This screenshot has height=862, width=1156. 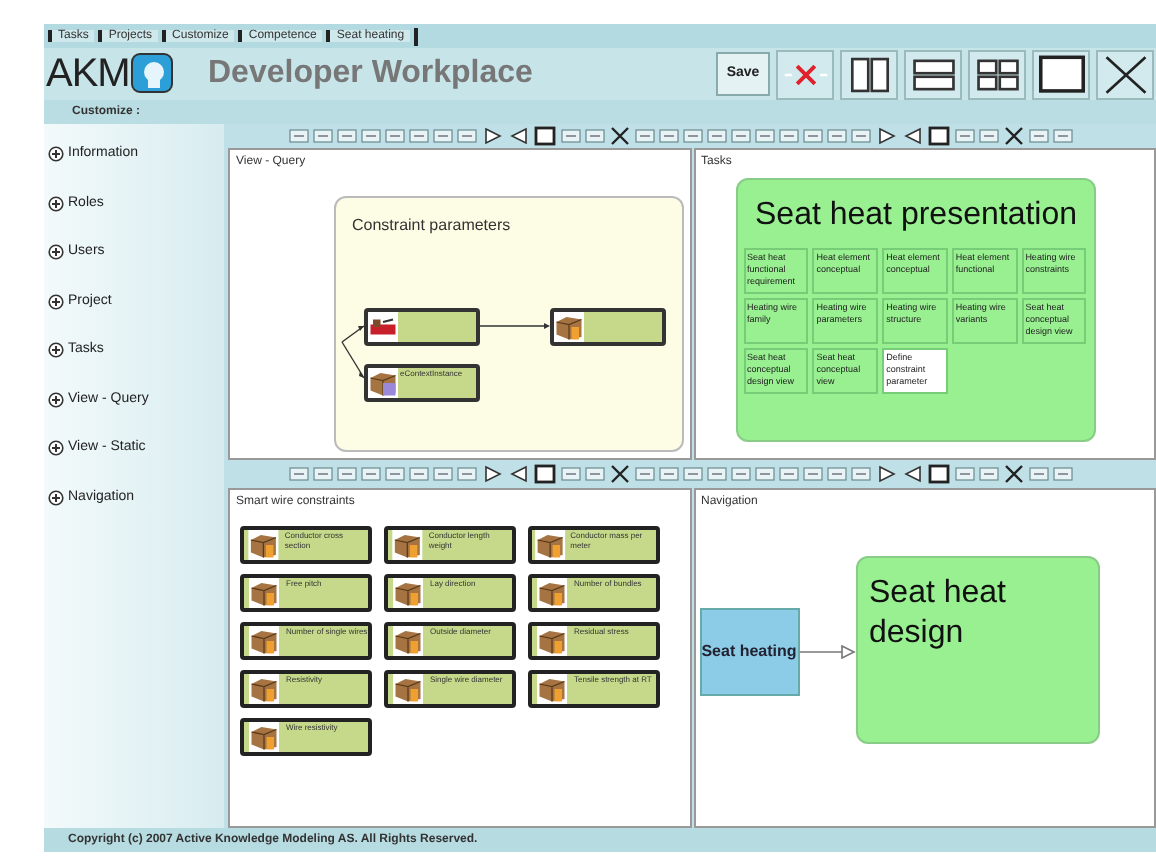 What do you see at coordinates (997, 74) in the screenshot?
I see `four-pane-layout-button` at bounding box center [997, 74].